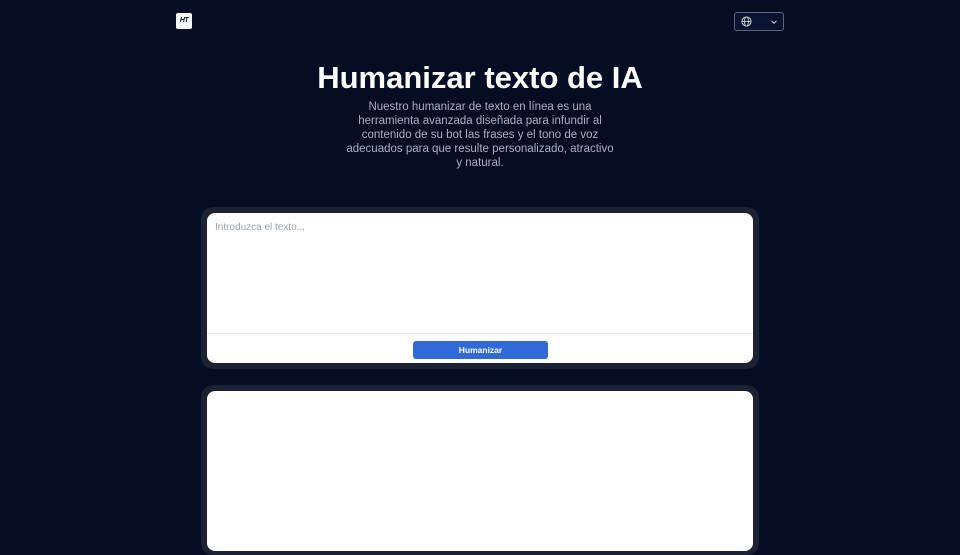 The image size is (960, 555). What do you see at coordinates (184, 21) in the screenshot?
I see `logo: HT` at bounding box center [184, 21].